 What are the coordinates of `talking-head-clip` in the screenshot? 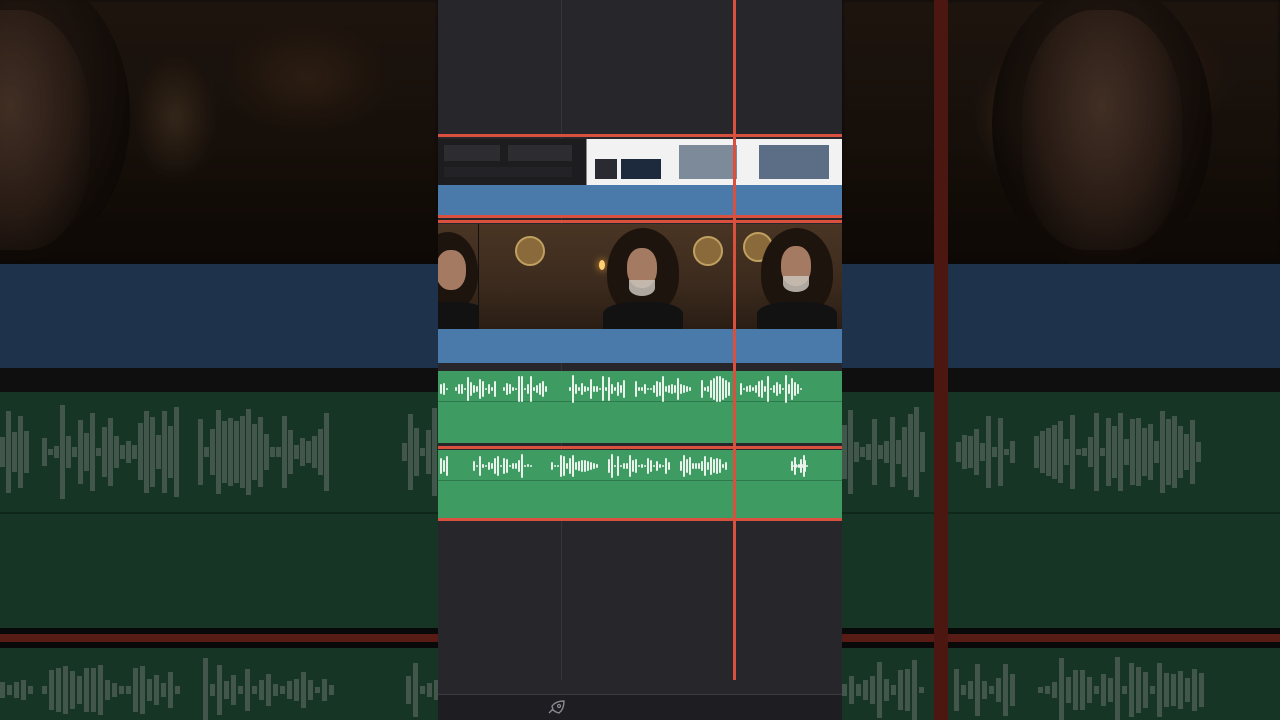 It's located at (640, 276).